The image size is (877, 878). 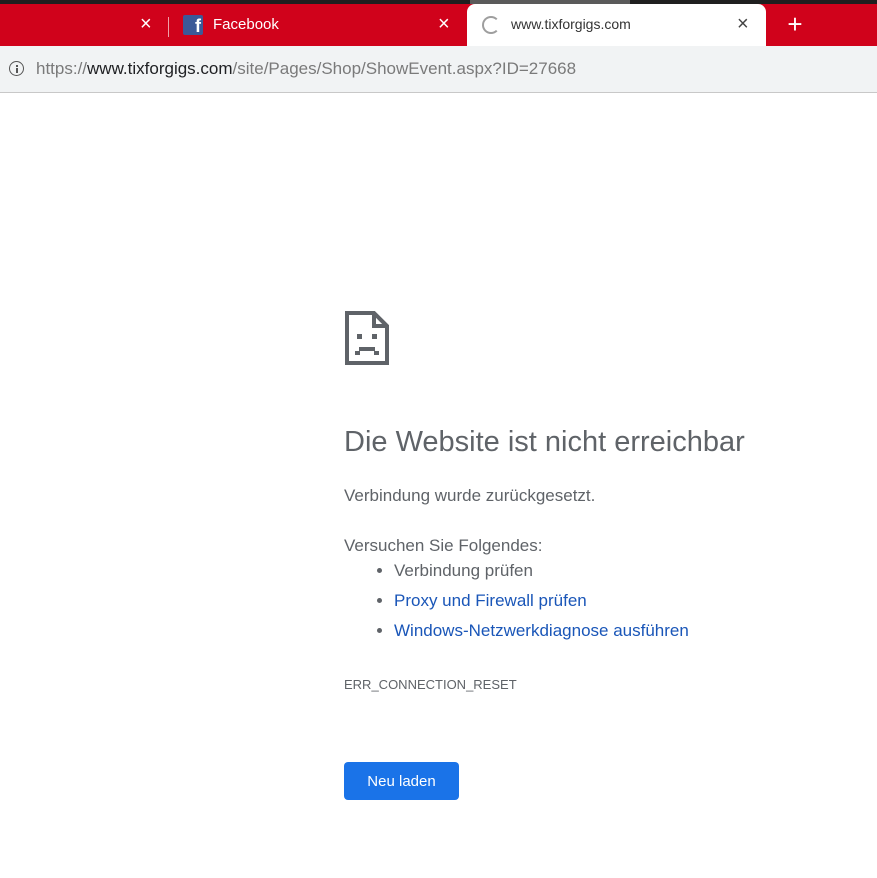 What do you see at coordinates (443, 545) in the screenshot?
I see `suggestions-heading: Versuchen Sie Folgendes:` at bounding box center [443, 545].